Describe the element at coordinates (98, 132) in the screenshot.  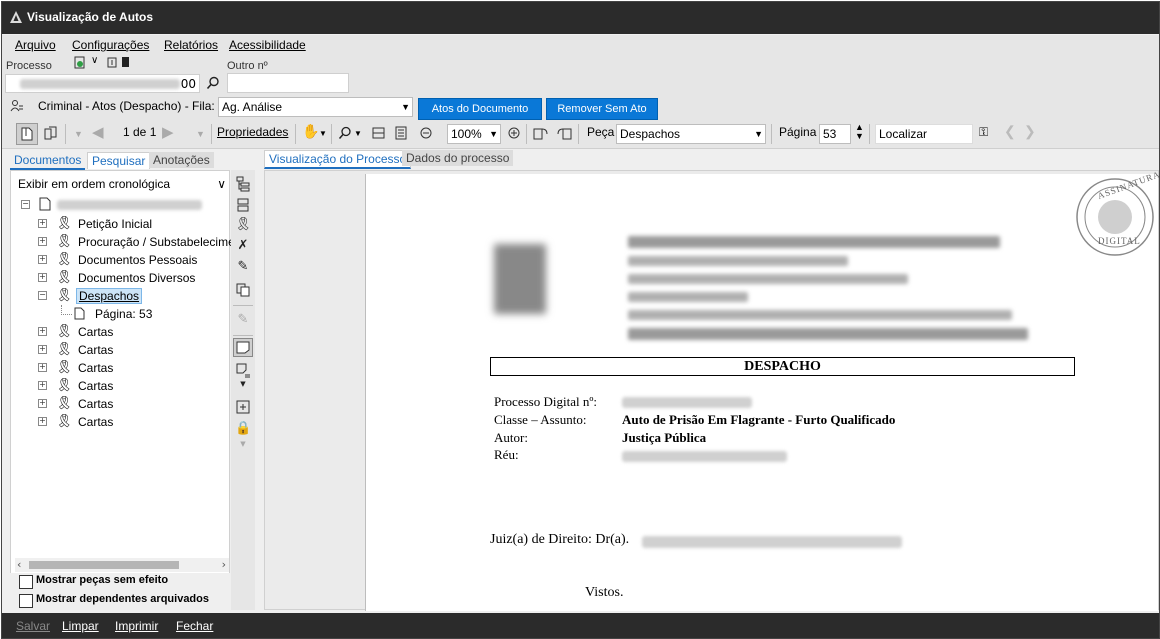
I see `previous-page-icon: ◀` at that location.